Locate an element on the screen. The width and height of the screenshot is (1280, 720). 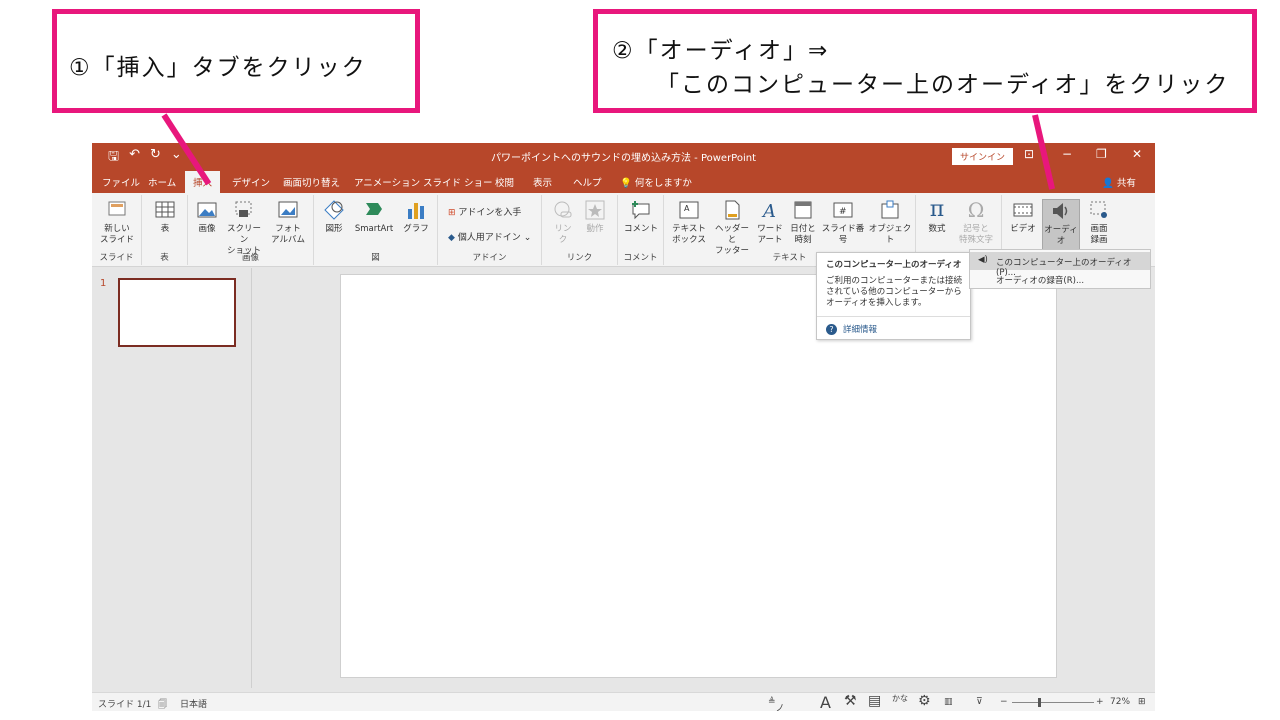
equation-label: 数式 is located at coordinates (937, 229).